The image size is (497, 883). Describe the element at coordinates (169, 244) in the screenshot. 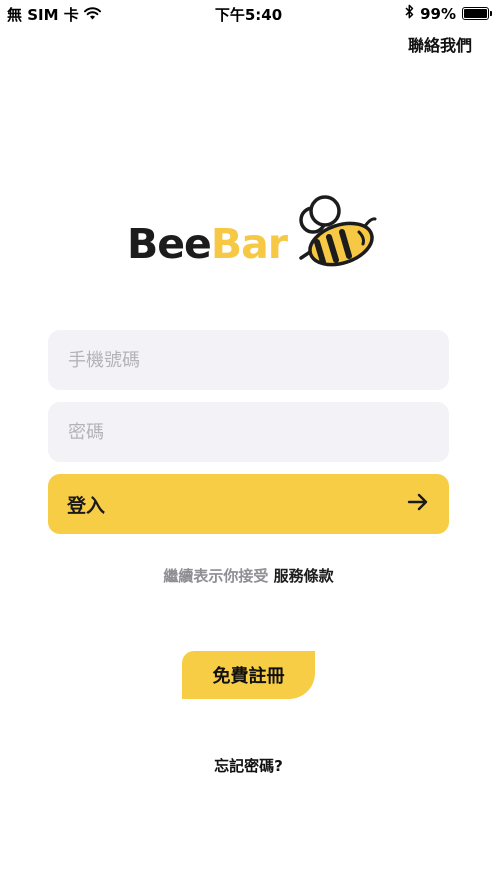

I see `logo-bee-text: Bee` at that location.